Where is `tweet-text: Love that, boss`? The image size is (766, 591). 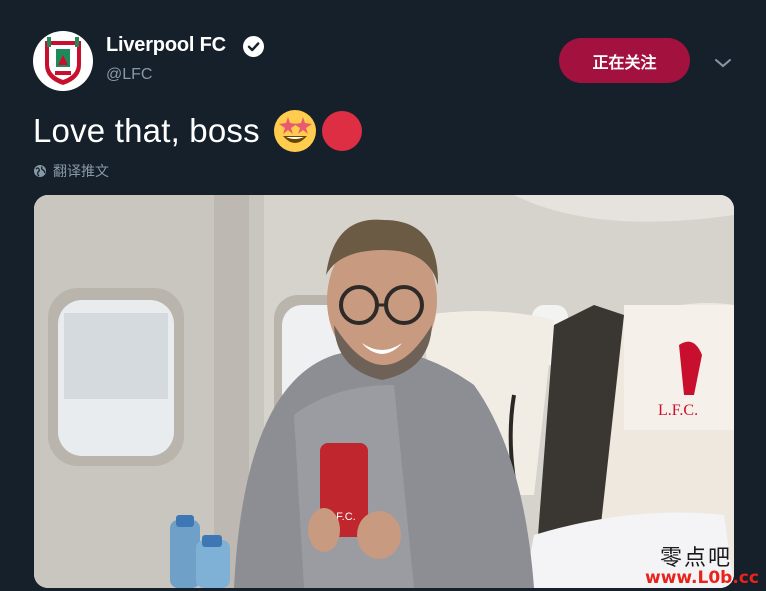
tweet-text: Love that, boss is located at coordinates (197, 131).